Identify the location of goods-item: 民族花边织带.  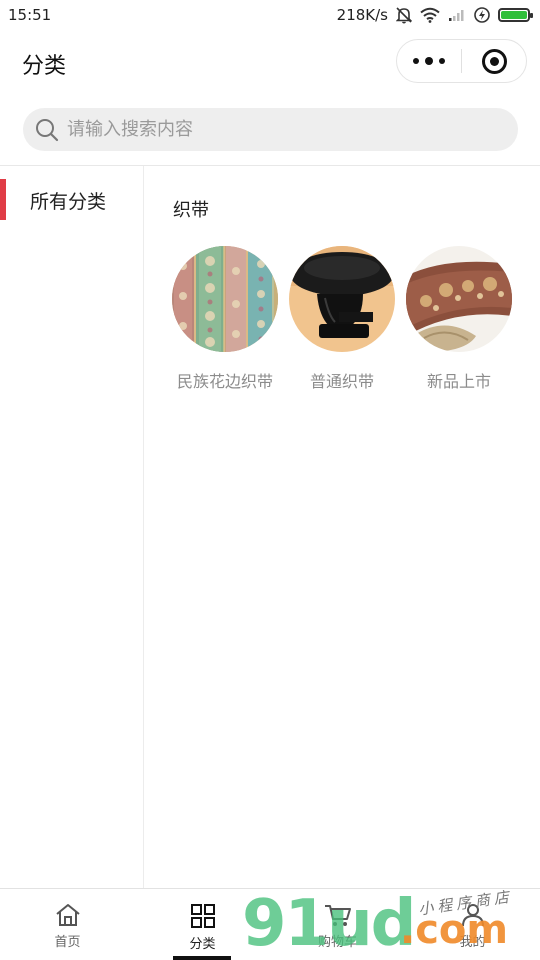
(225, 319).